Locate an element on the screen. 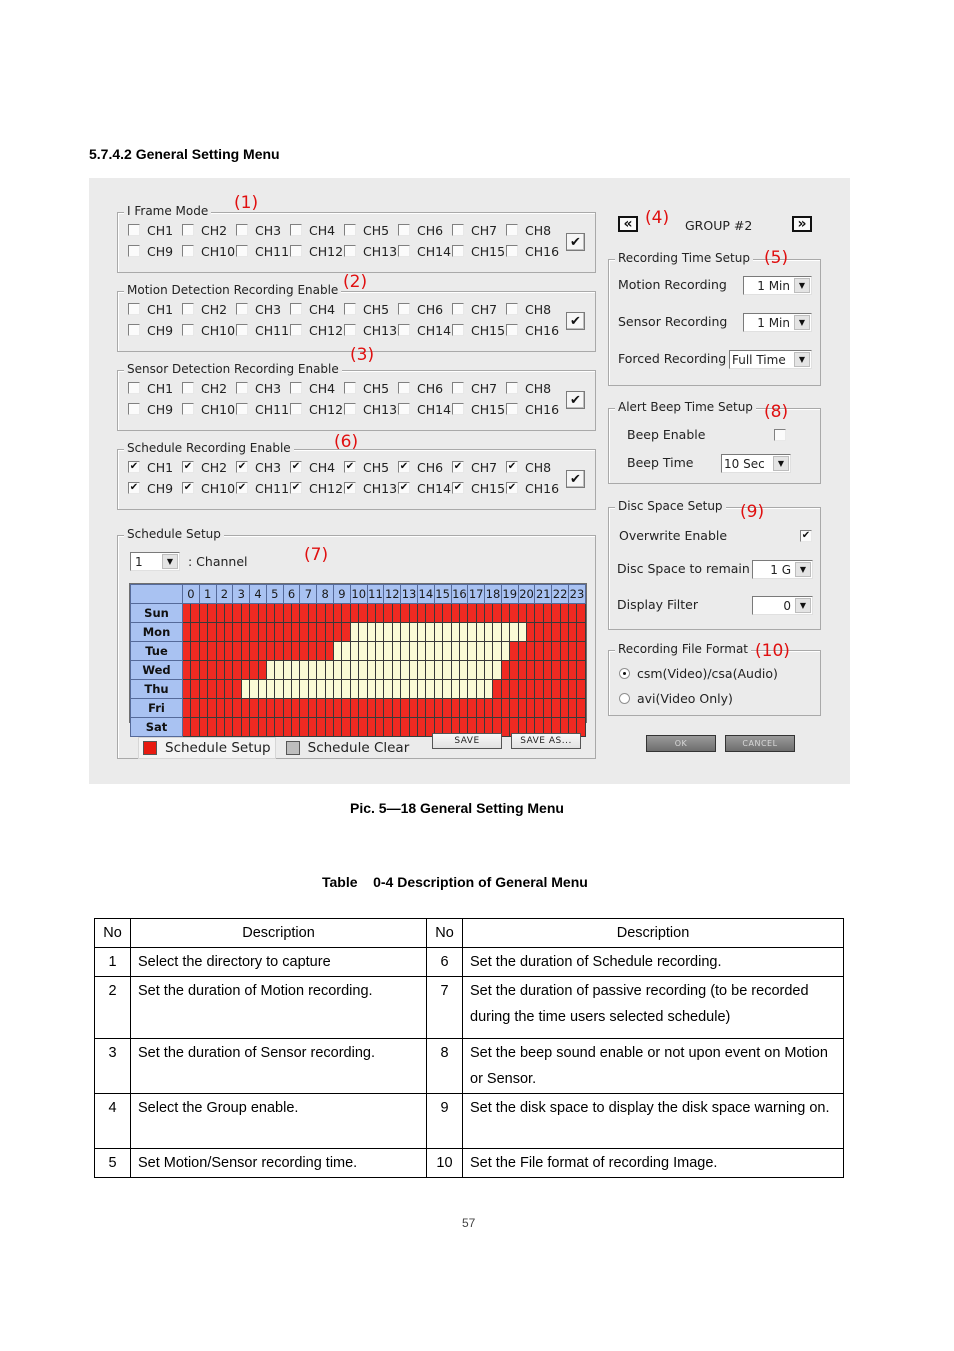 Image resolution: width=954 pixels, height=1351 pixels. overwrite-enable-checkbox: ✔ is located at coordinates (806, 536).